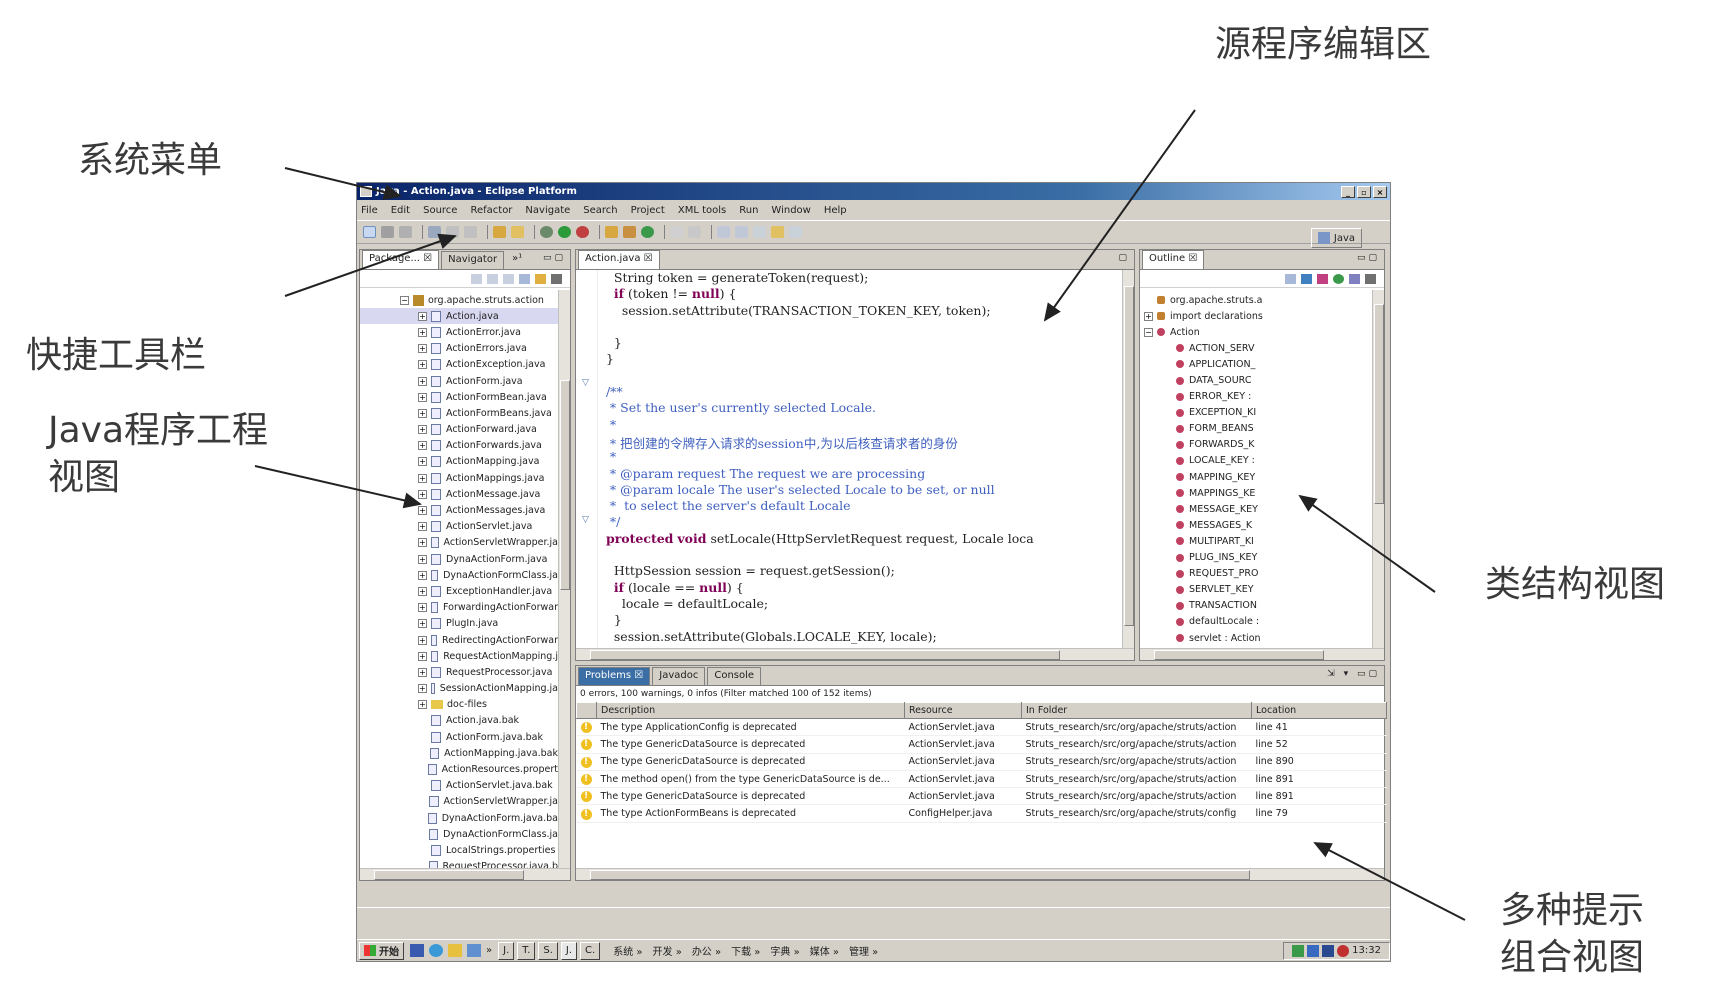 The height and width of the screenshot is (1000, 1722). Describe the element at coordinates (405, 232) in the screenshot. I see `print-icon` at that location.